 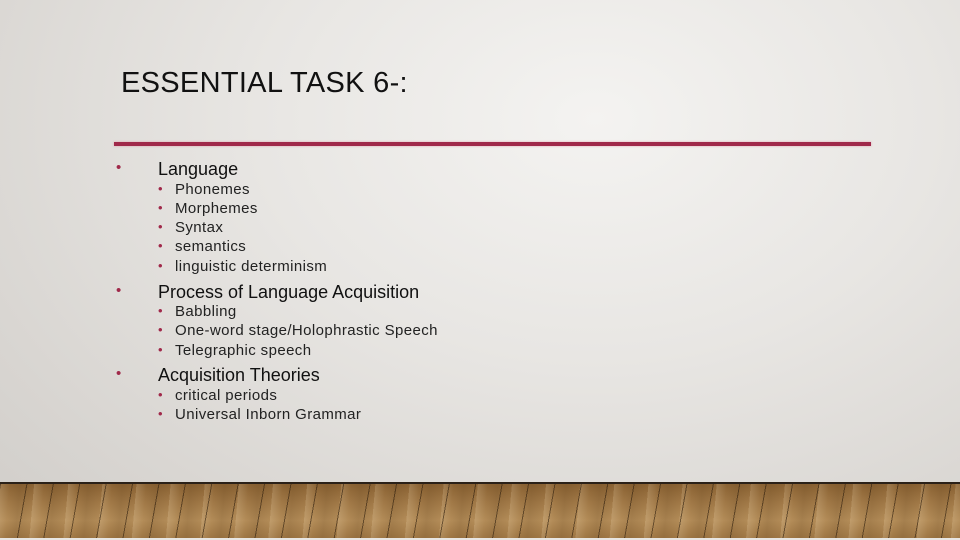 What do you see at coordinates (289, 292) in the screenshot?
I see `section-heading-text: Process of Language Acquisition` at bounding box center [289, 292].